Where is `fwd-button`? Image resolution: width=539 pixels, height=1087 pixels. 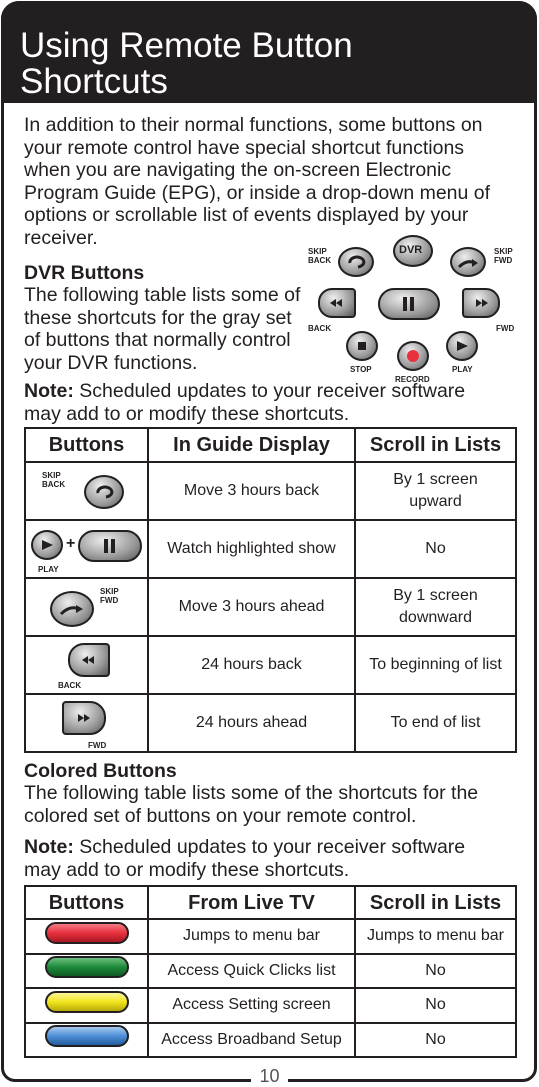 fwd-button is located at coordinates (481, 303).